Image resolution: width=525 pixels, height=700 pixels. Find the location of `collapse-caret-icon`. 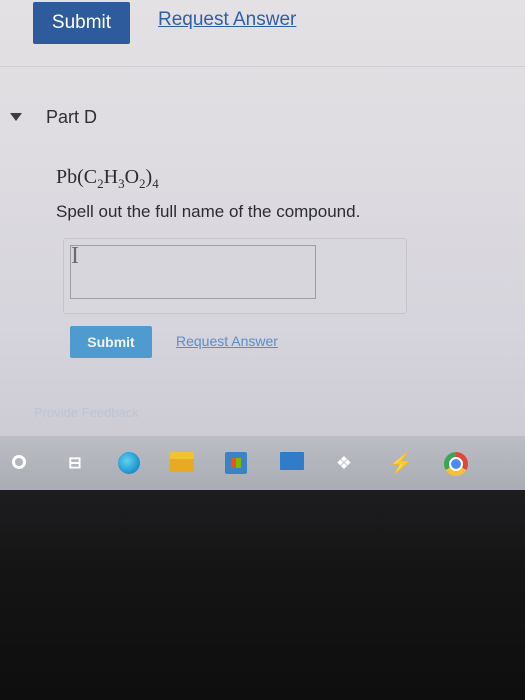

collapse-caret-icon is located at coordinates (16, 117).